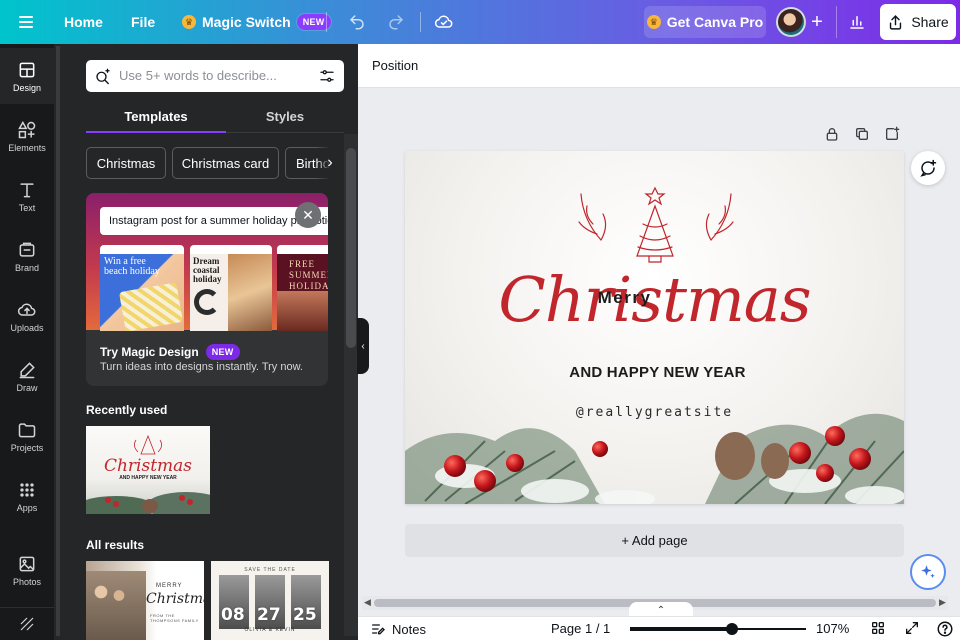 The image size is (960, 640). Describe the element at coordinates (654, 458) in the screenshot. I see `foliage-illustration` at that location.